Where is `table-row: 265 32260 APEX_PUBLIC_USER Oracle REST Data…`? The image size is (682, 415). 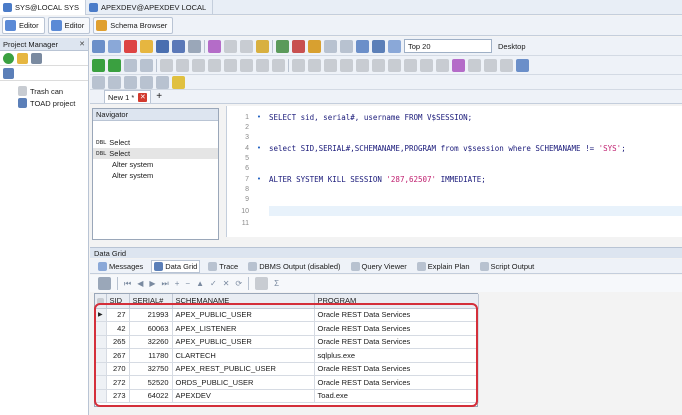 table-row: 265 32260 APEX_PUBLIC_USER Oracle REST Data… is located at coordinates (287, 342).